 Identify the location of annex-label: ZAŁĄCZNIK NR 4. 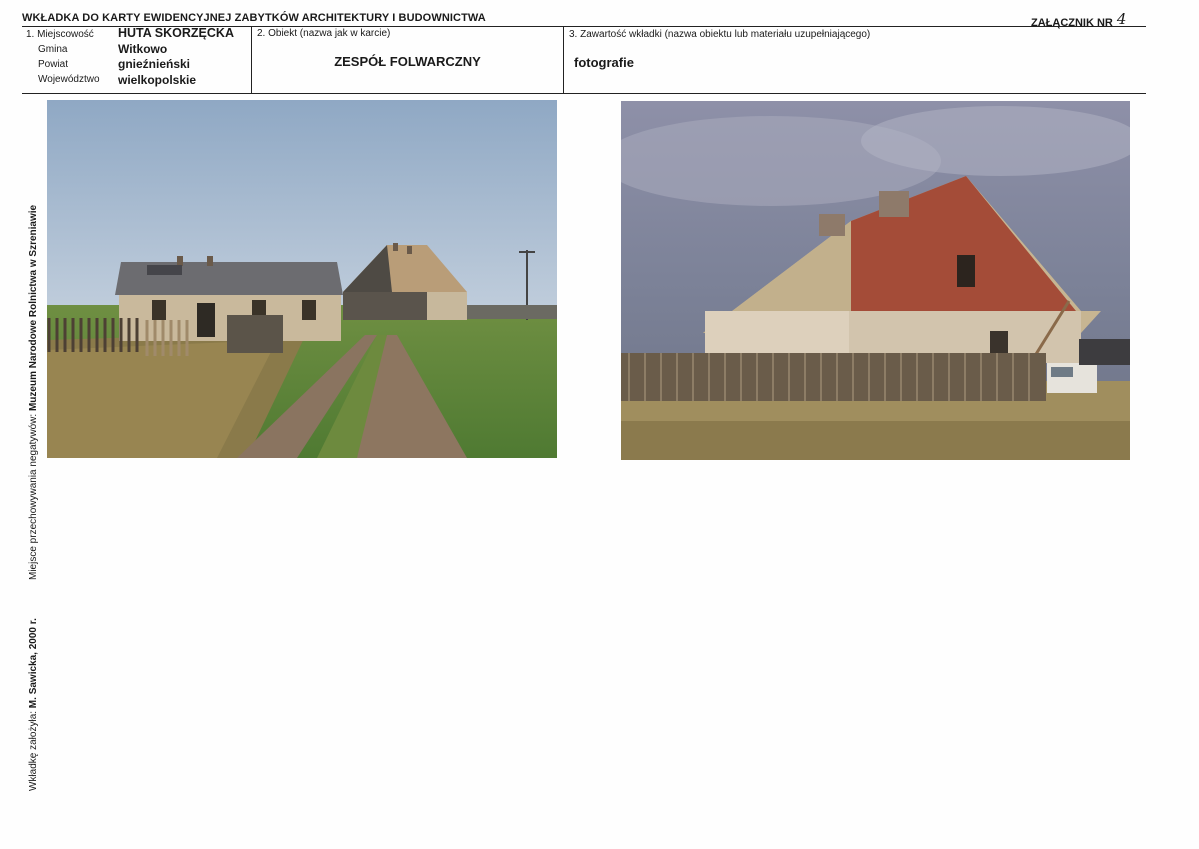
(1078, 20).